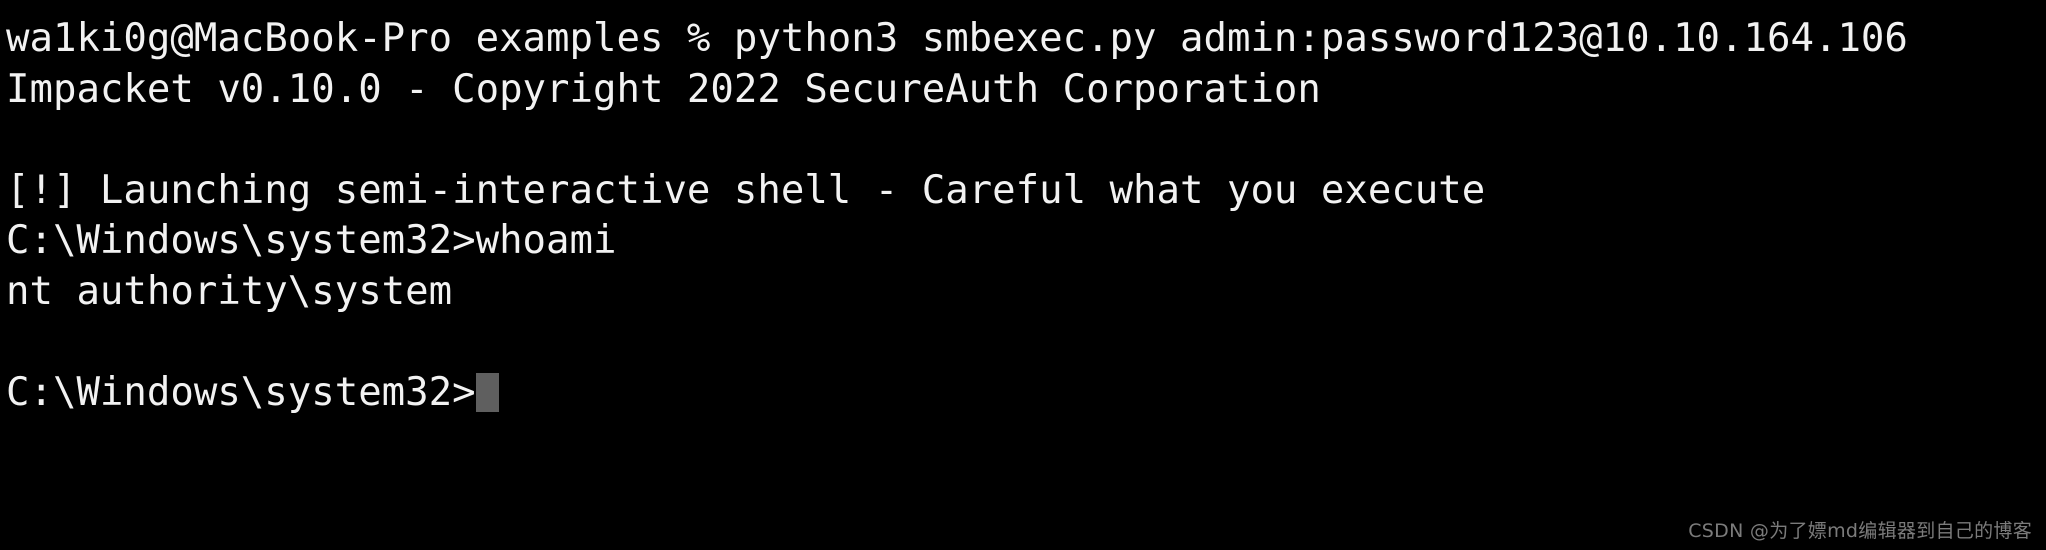  What do you see at coordinates (241, 392) in the screenshot?
I see `prompt-text: C:\Windows\system32>` at bounding box center [241, 392].